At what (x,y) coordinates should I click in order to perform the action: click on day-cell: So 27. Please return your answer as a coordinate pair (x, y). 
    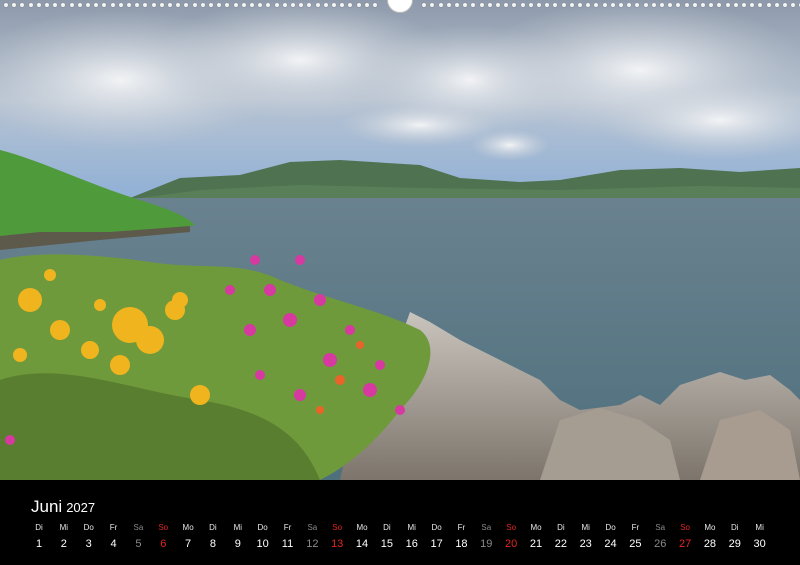
    Looking at the image, I should click on (685, 536).